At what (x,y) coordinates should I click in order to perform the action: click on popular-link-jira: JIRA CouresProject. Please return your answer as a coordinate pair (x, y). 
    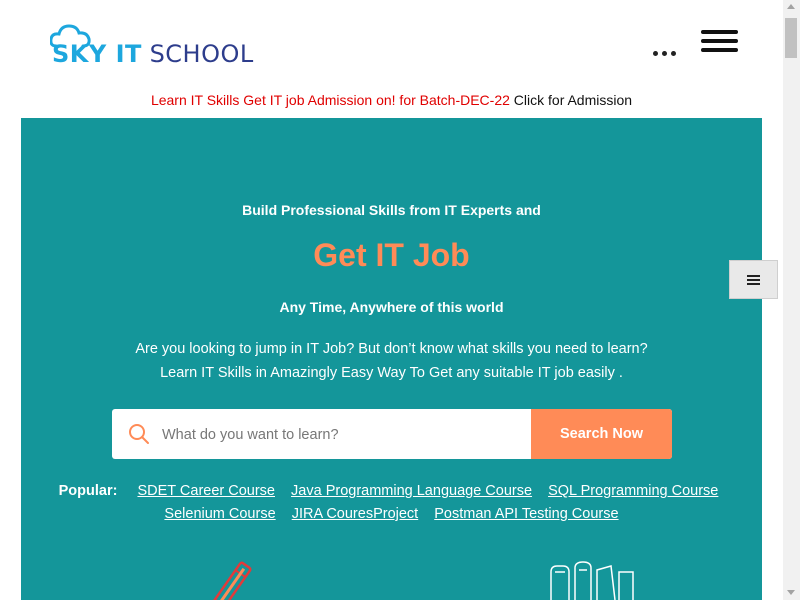
    Looking at the image, I should click on (355, 514).